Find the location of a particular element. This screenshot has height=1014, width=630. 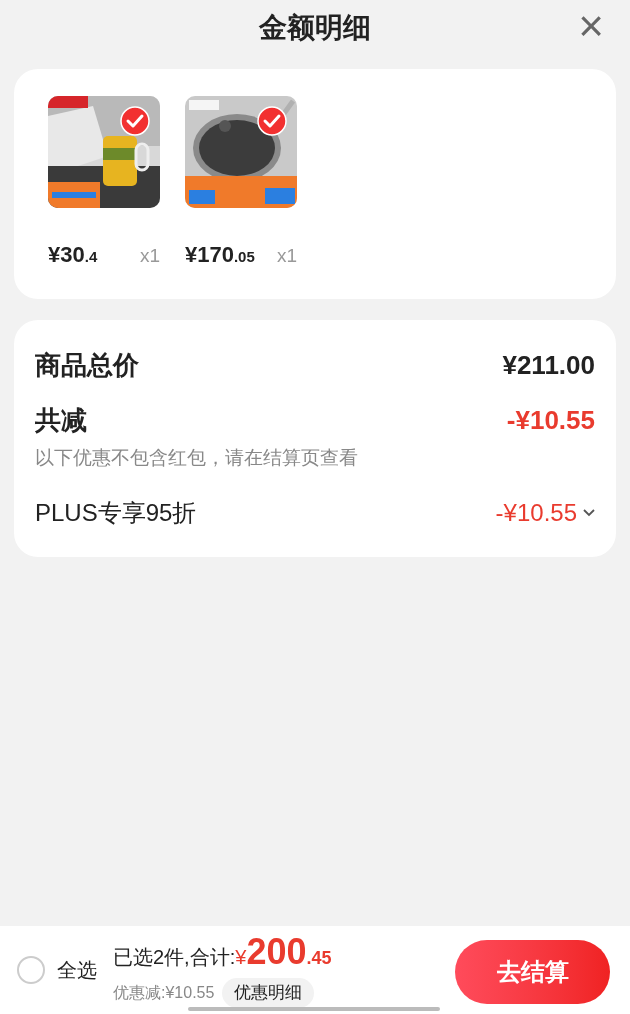

checkout-button: 去结算 is located at coordinates (532, 972).